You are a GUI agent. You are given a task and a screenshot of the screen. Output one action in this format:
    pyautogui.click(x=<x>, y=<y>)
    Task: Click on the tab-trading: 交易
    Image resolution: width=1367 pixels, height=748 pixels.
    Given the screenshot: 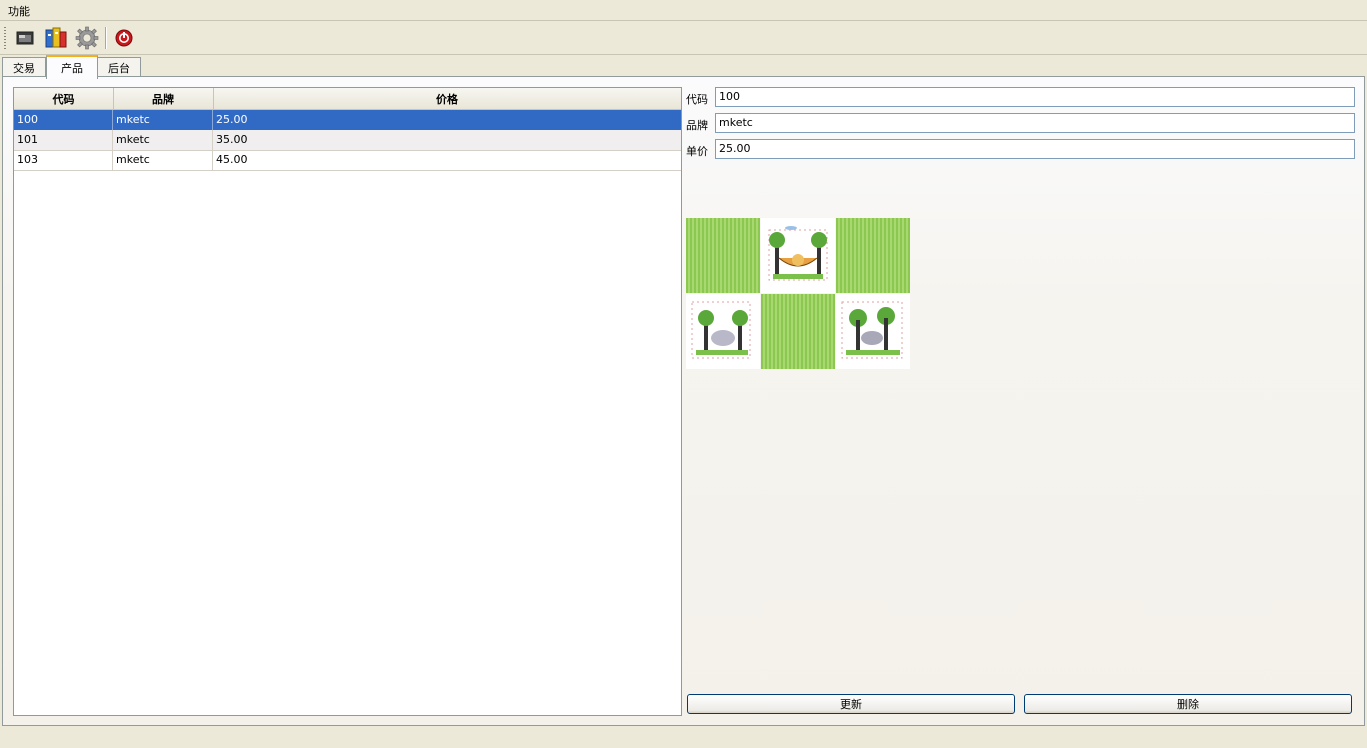 What is the action you would take?
    pyautogui.click(x=24, y=67)
    